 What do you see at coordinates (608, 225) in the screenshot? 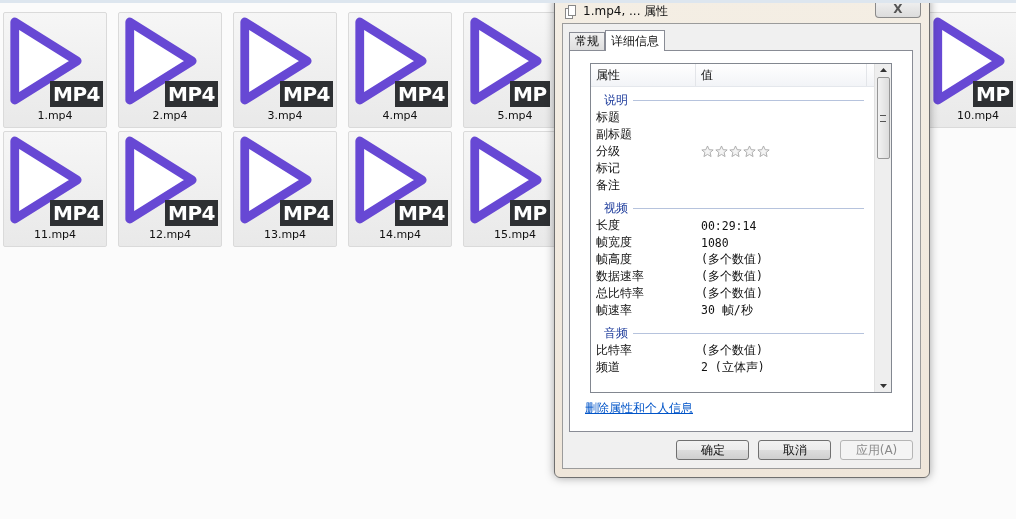
I see `property-name: 长度` at bounding box center [608, 225].